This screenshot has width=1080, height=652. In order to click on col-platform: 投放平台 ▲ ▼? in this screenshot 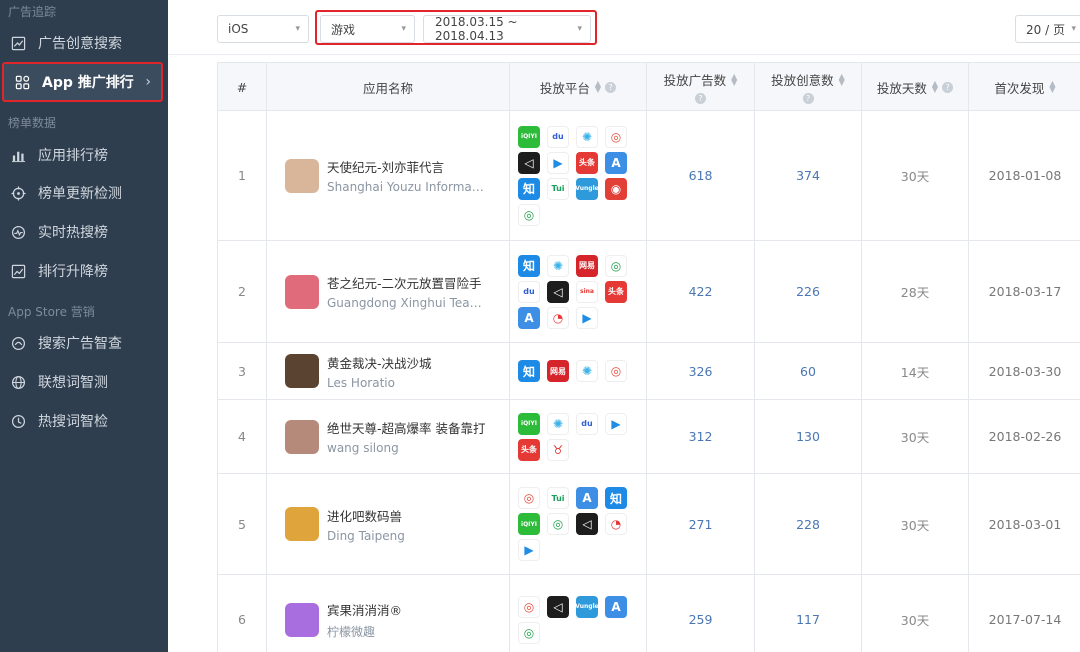, I will do `click(578, 87)`.